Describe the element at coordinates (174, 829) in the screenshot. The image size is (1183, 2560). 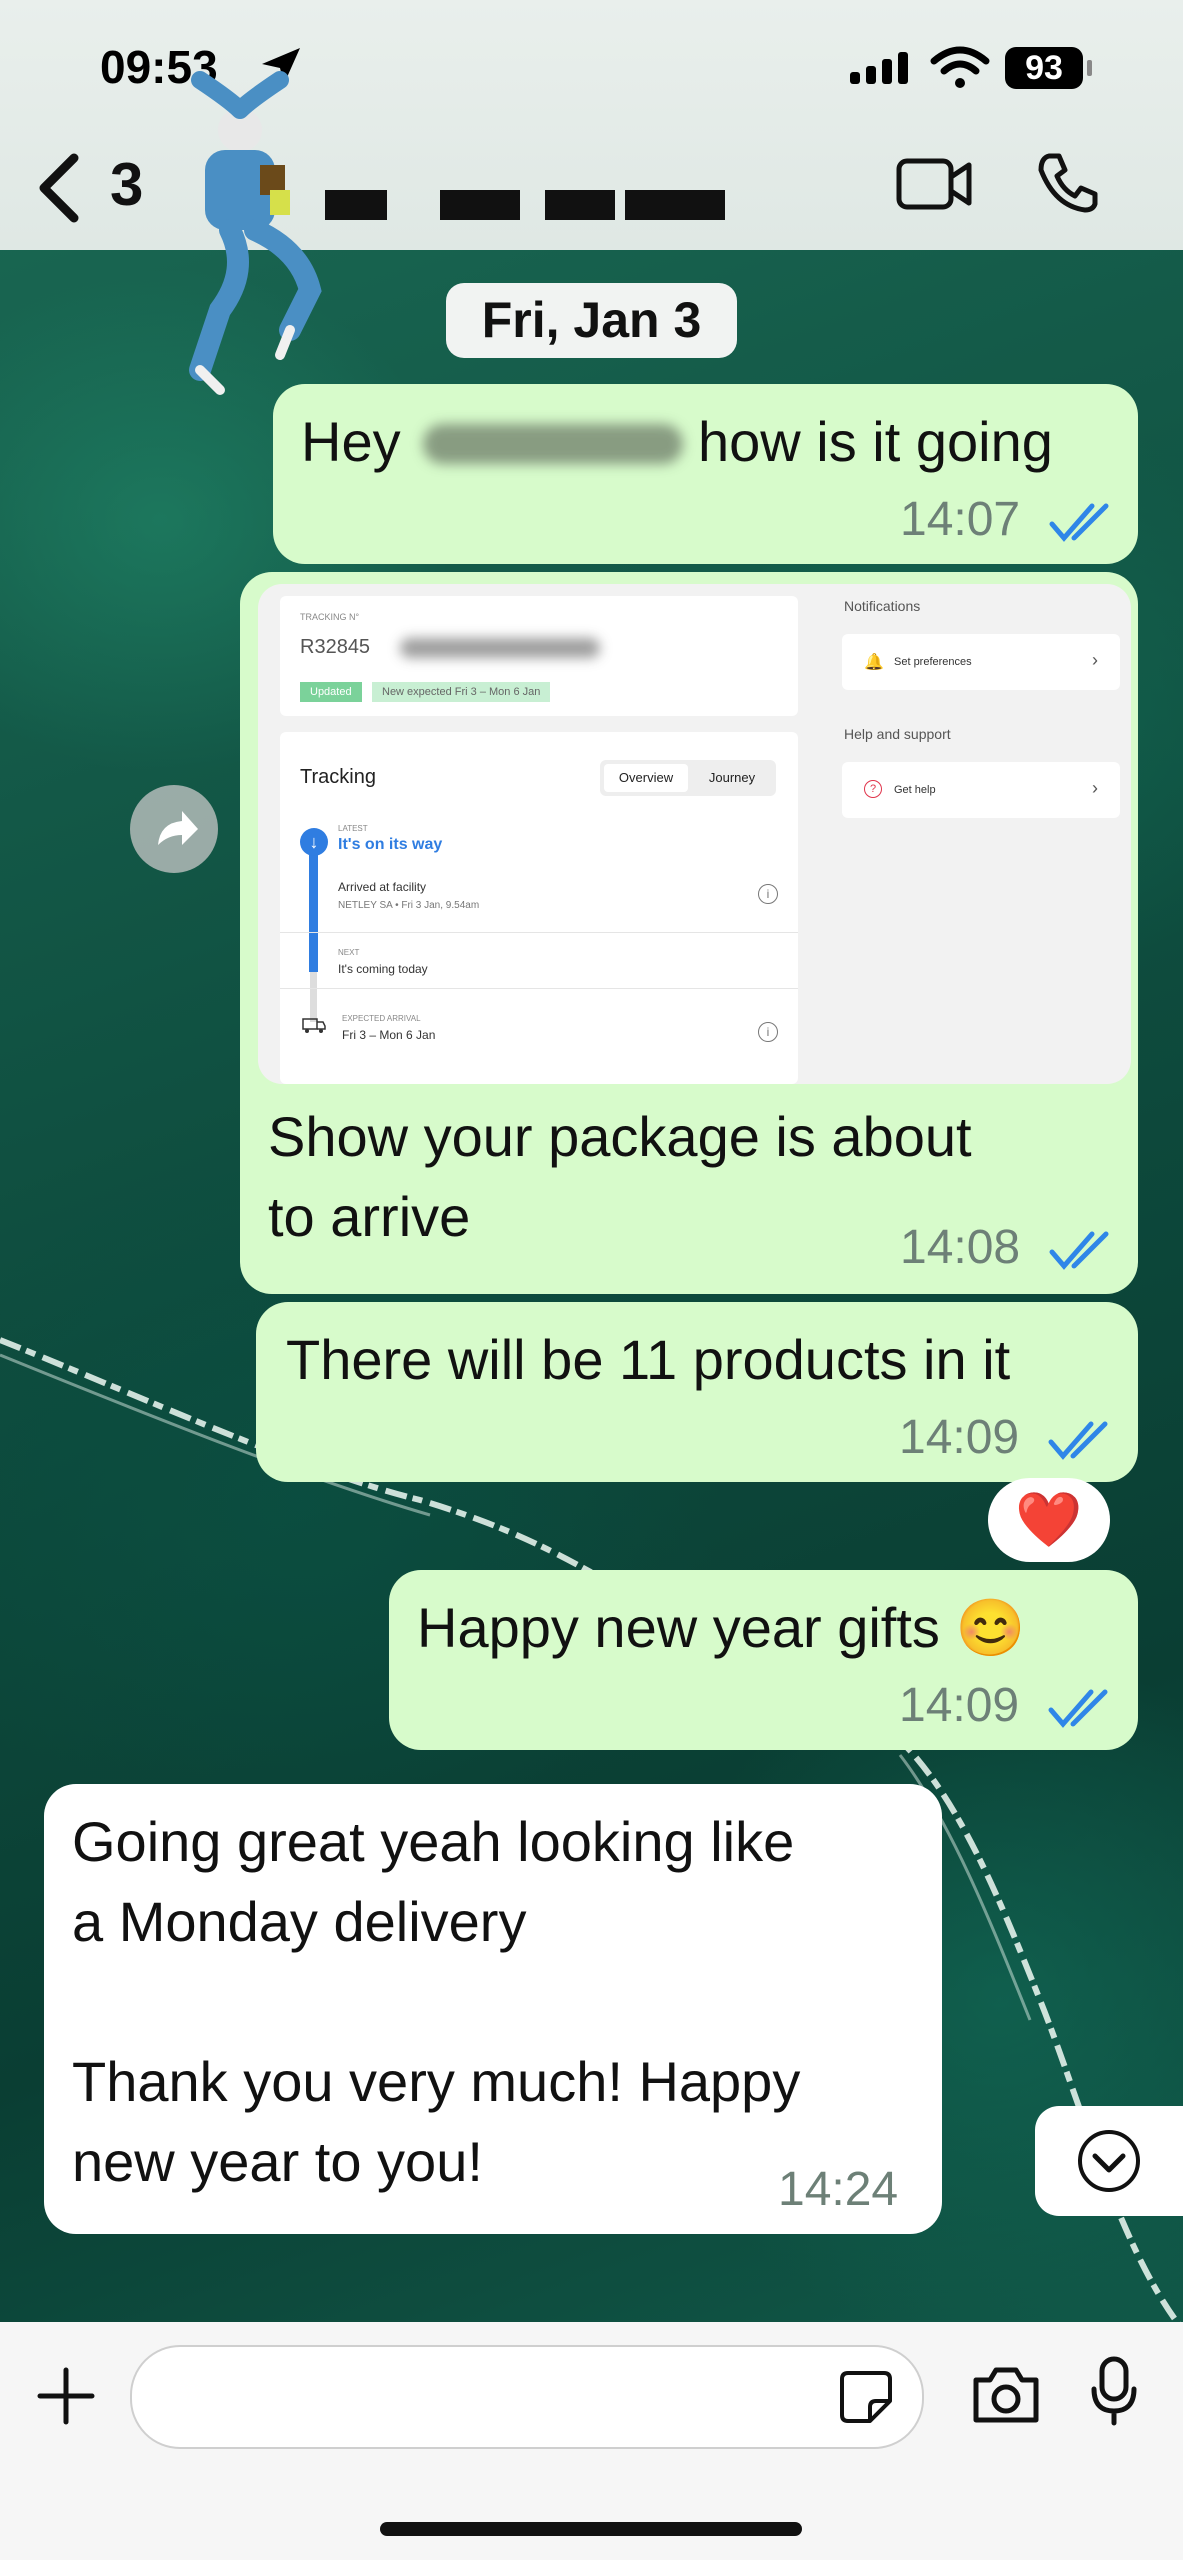
I see `forward-button` at that location.